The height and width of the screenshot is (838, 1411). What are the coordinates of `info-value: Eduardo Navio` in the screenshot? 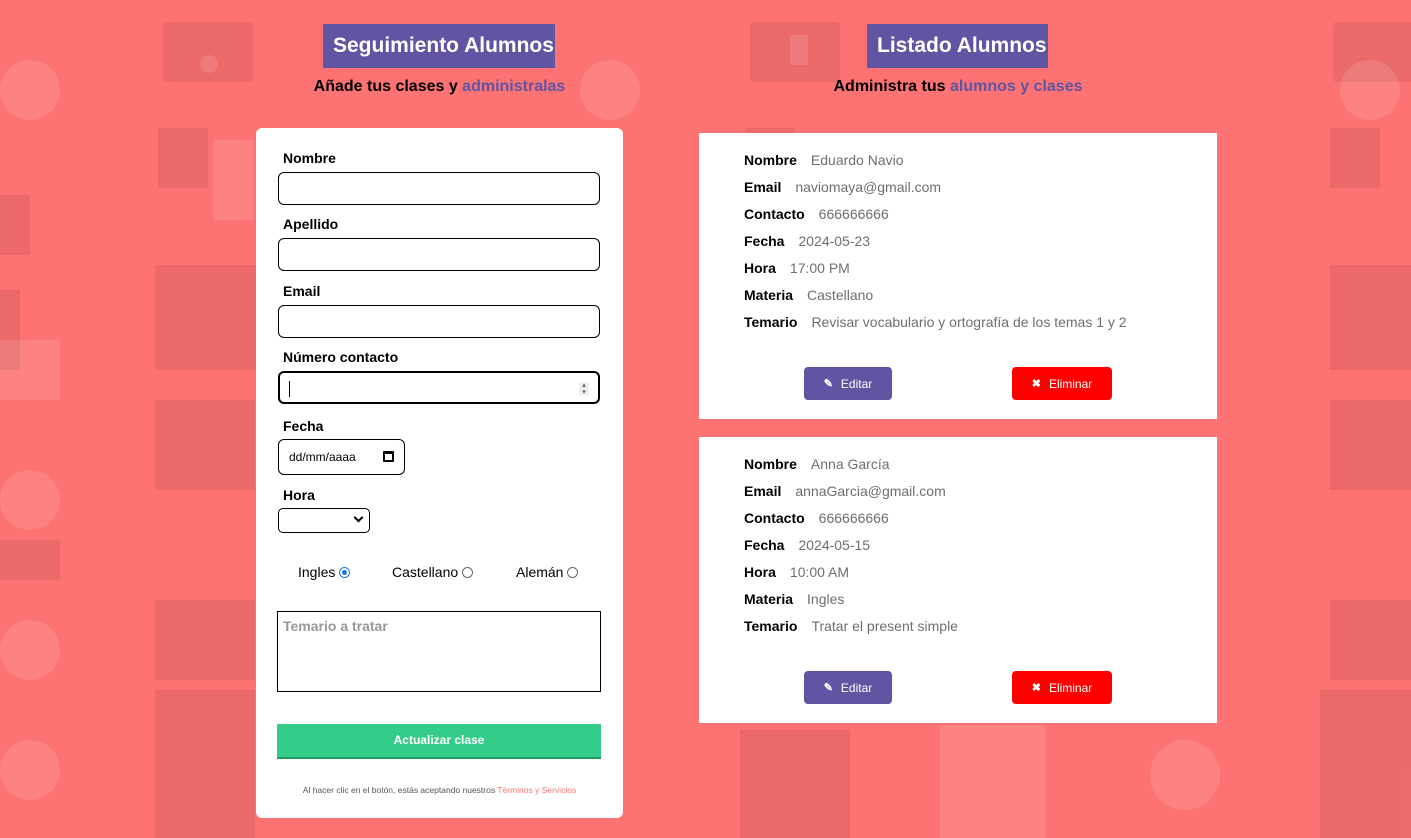 It's located at (857, 160).